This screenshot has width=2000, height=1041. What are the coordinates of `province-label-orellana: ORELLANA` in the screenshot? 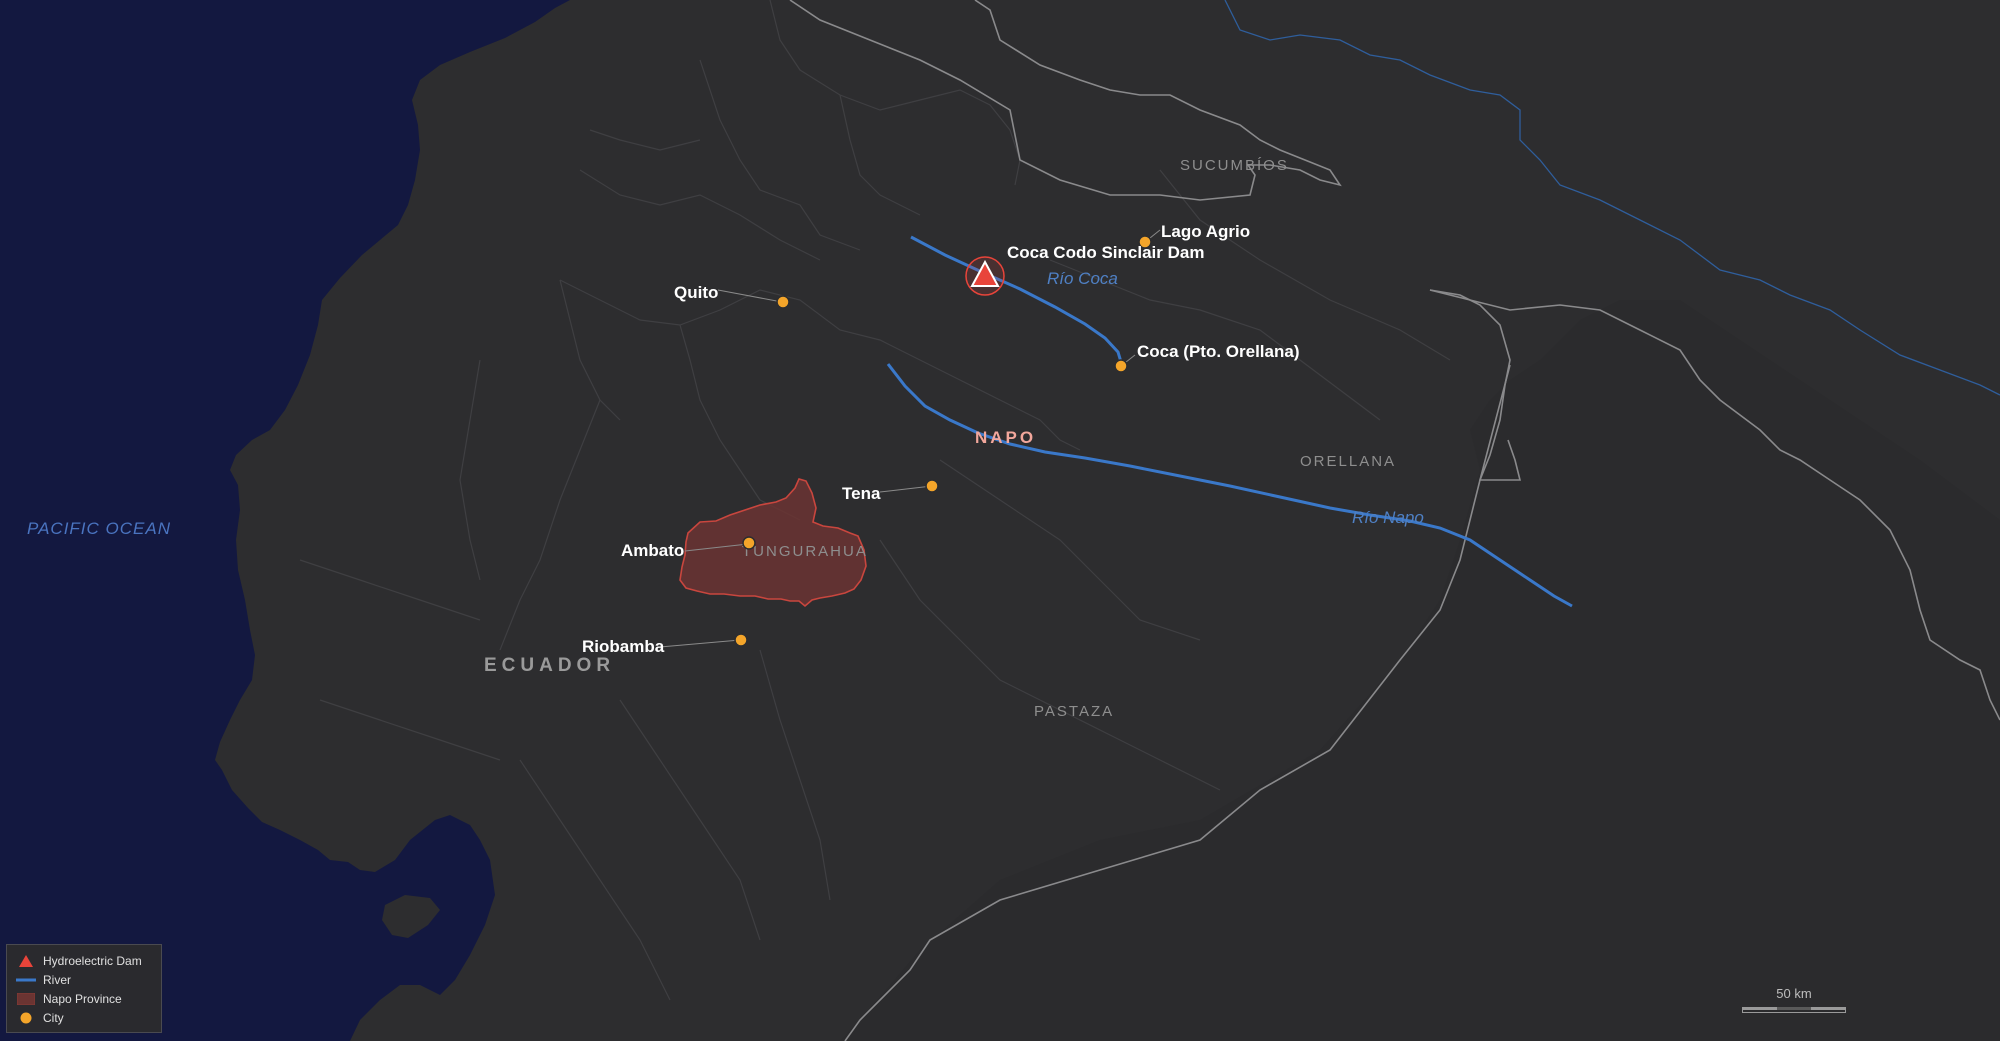 It's located at (1348, 461).